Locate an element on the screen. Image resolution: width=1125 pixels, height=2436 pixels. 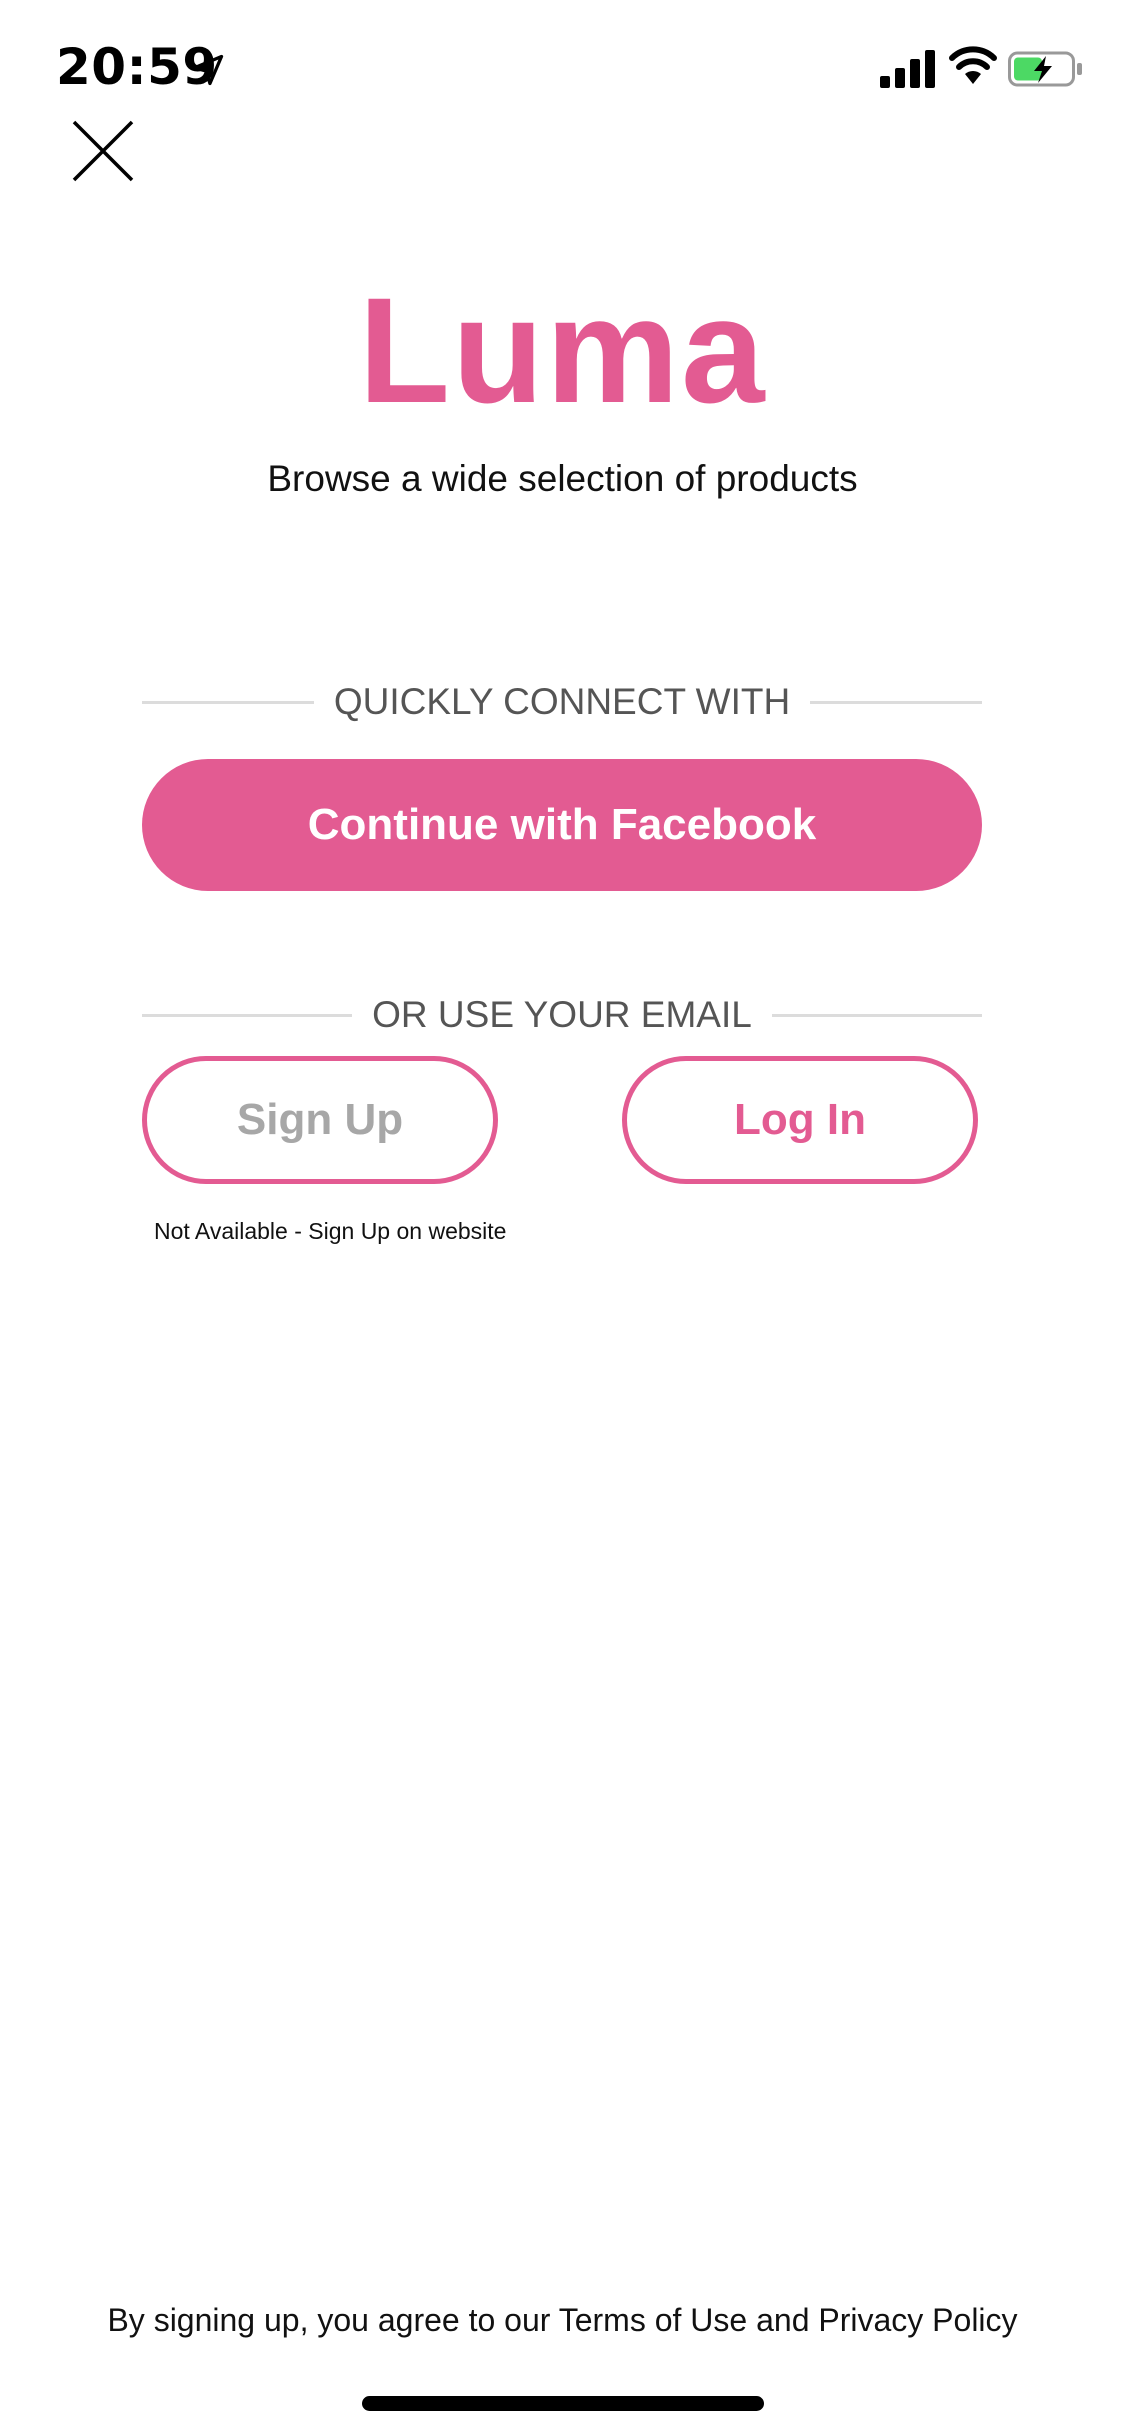
close-button is located at coordinates (103, 151).